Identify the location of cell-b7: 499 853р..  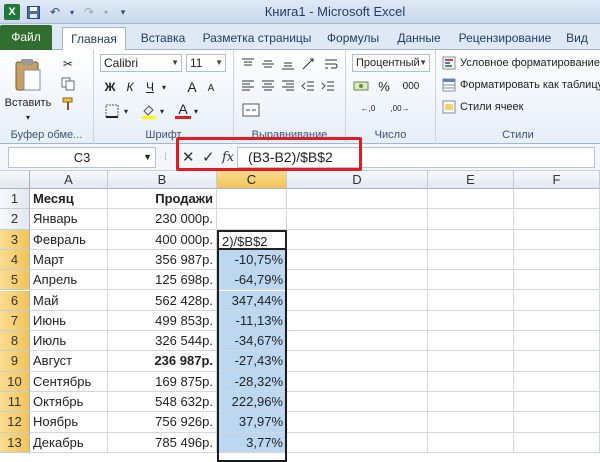
(162, 321).